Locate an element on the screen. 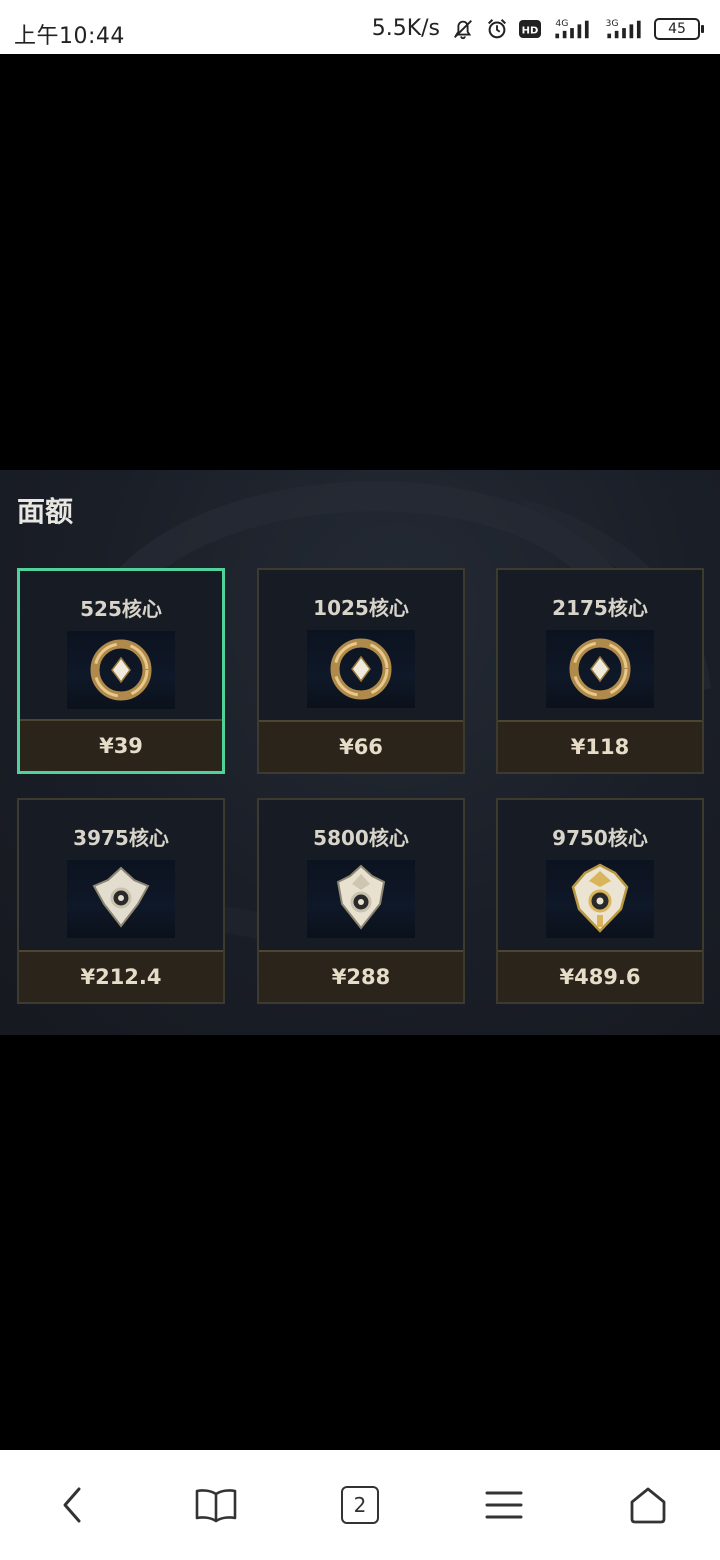 This screenshot has height=1560, width=720. tabs-button: 2 is located at coordinates (360, 1505).